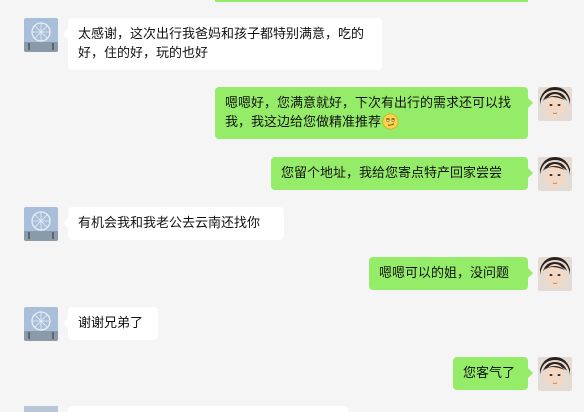 This screenshot has height=412, width=584. I want to click on outgoing-message: 嗯嗯可以的姐，没问题, so click(451, 273).